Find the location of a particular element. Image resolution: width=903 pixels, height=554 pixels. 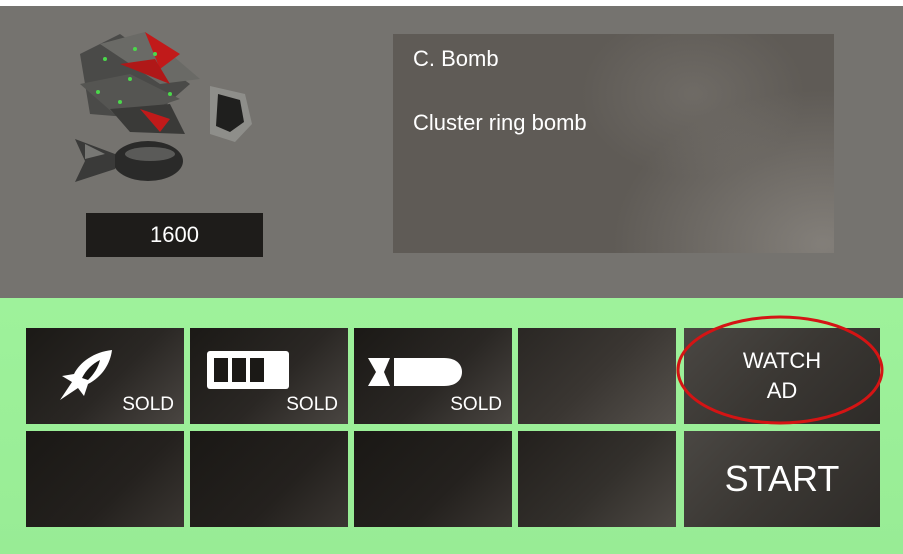

shop-slot-battery: SOLD is located at coordinates (269, 376).